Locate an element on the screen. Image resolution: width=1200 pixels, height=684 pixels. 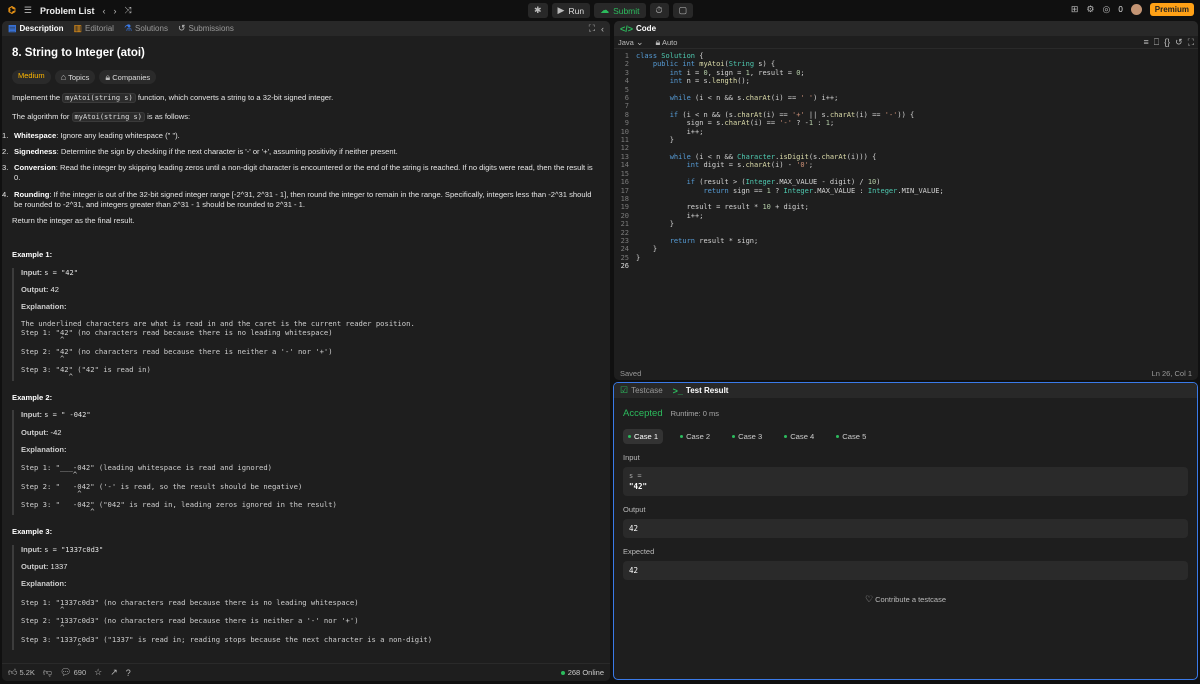
help-icon: ? is located at coordinates (128, 673).